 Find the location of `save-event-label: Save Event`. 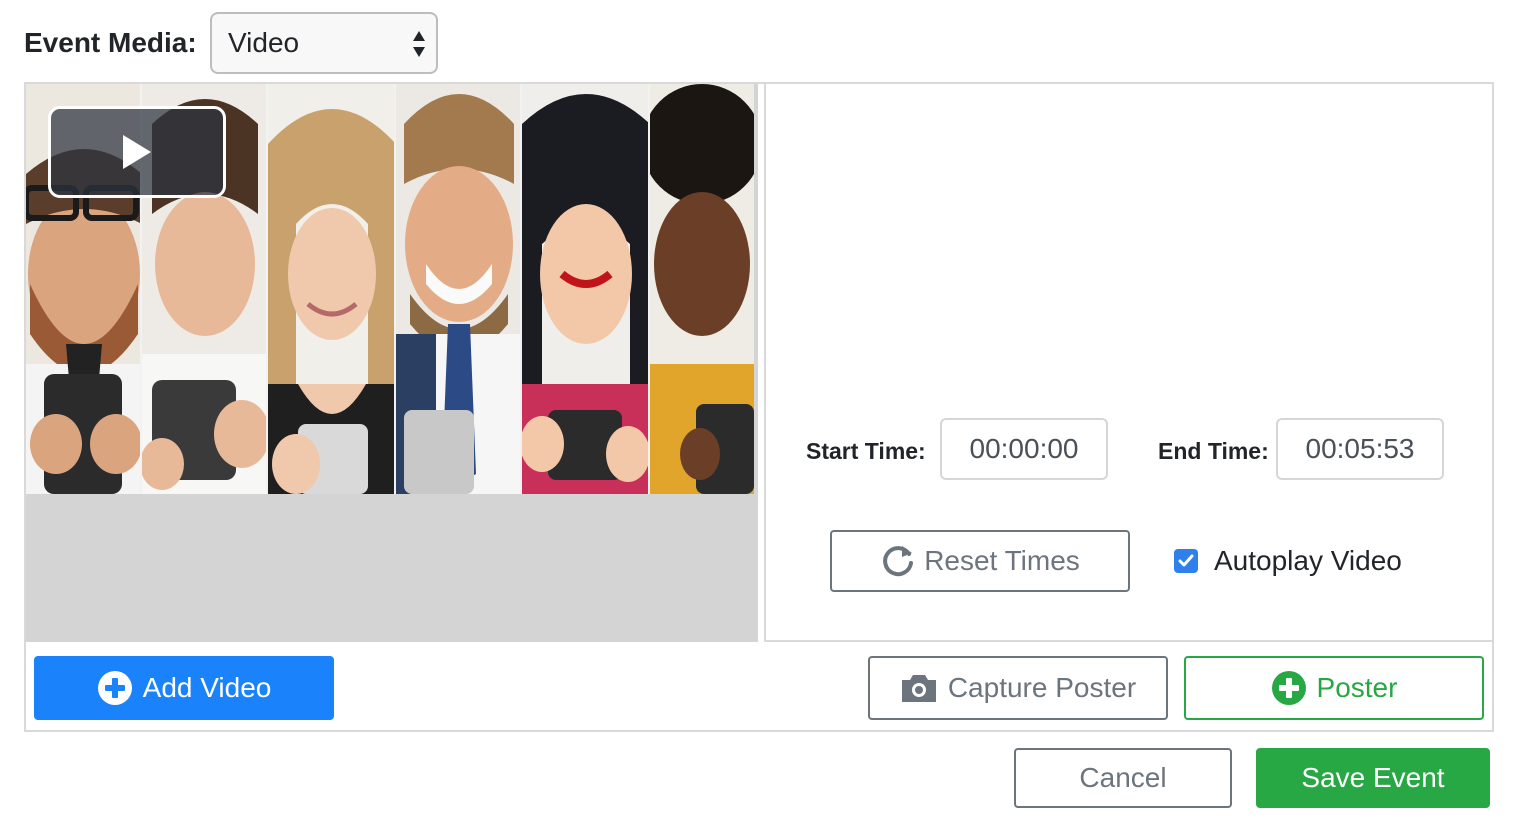

save-event-label: Save Event is located at coordinates (1373, 777).